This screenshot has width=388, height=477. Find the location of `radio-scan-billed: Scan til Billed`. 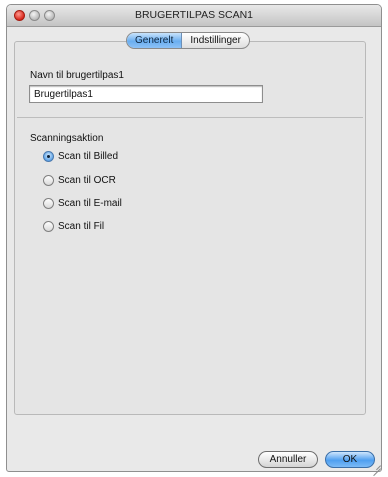

radio-scan-billed: Scan til Billed is located at coordinates (80, 156).